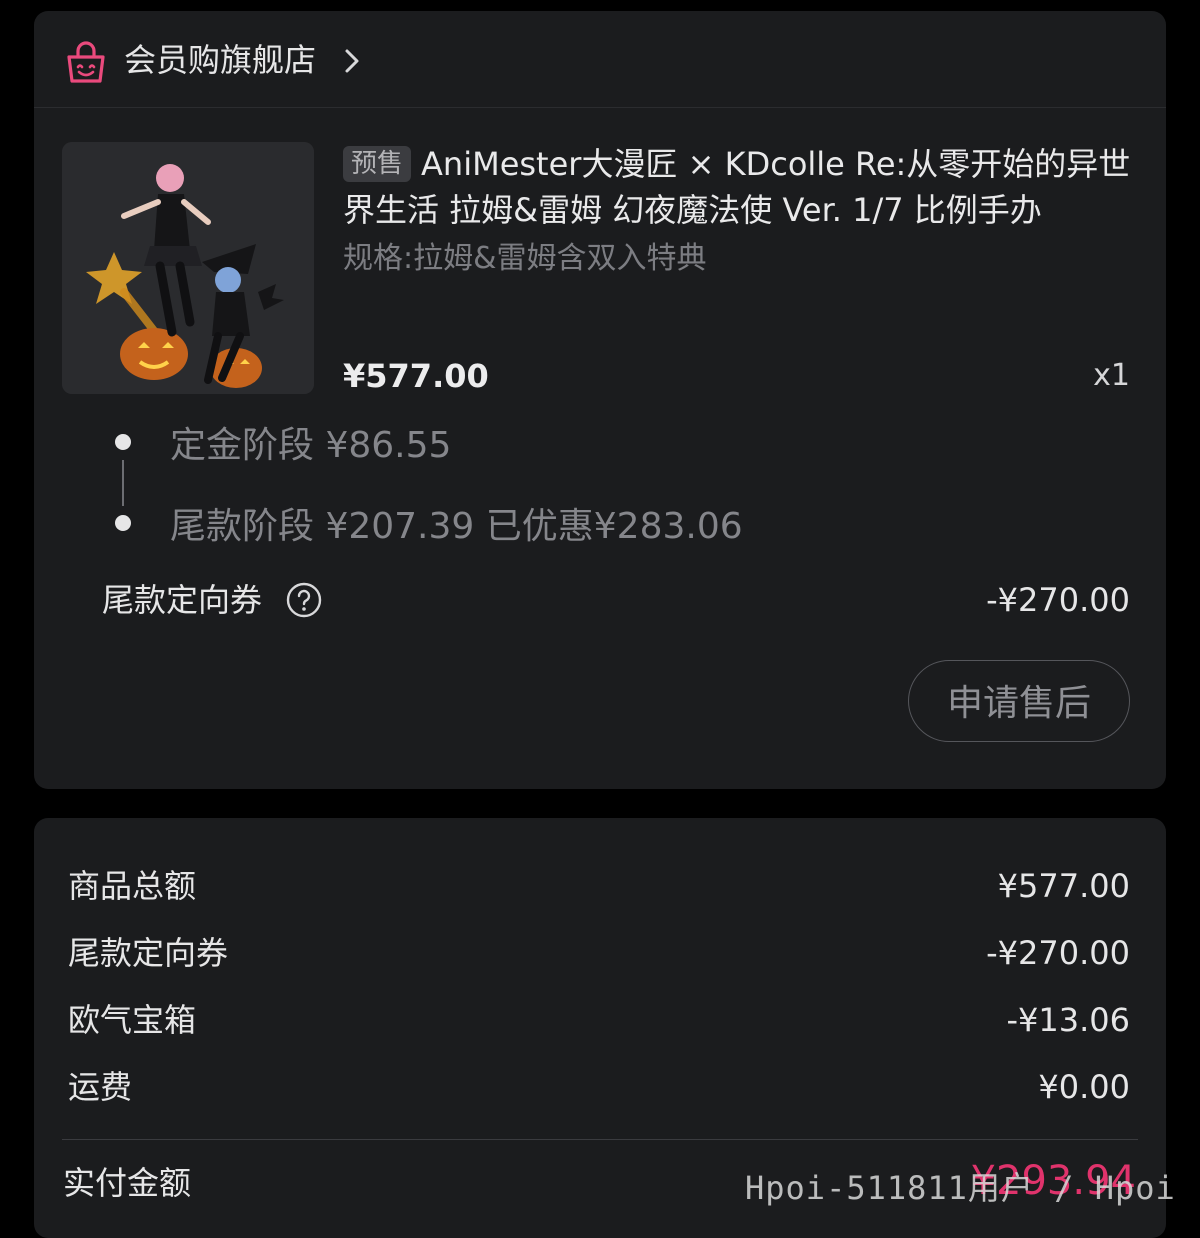  What do you see at coordinates (600, 1139) in the screenshot?
I see `divider` at bounding box center [600, 1139].